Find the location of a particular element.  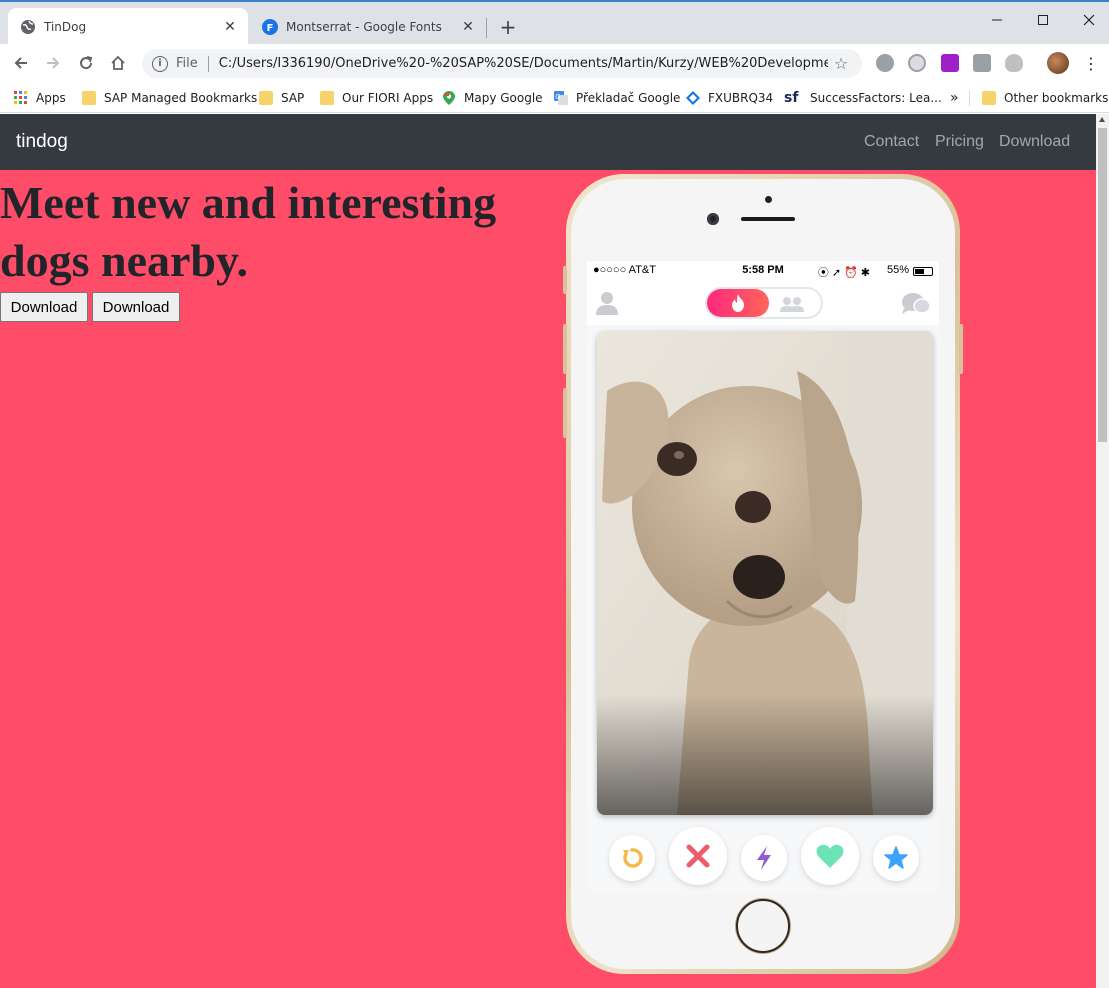

star-icon is located at coordinates (896, 857).